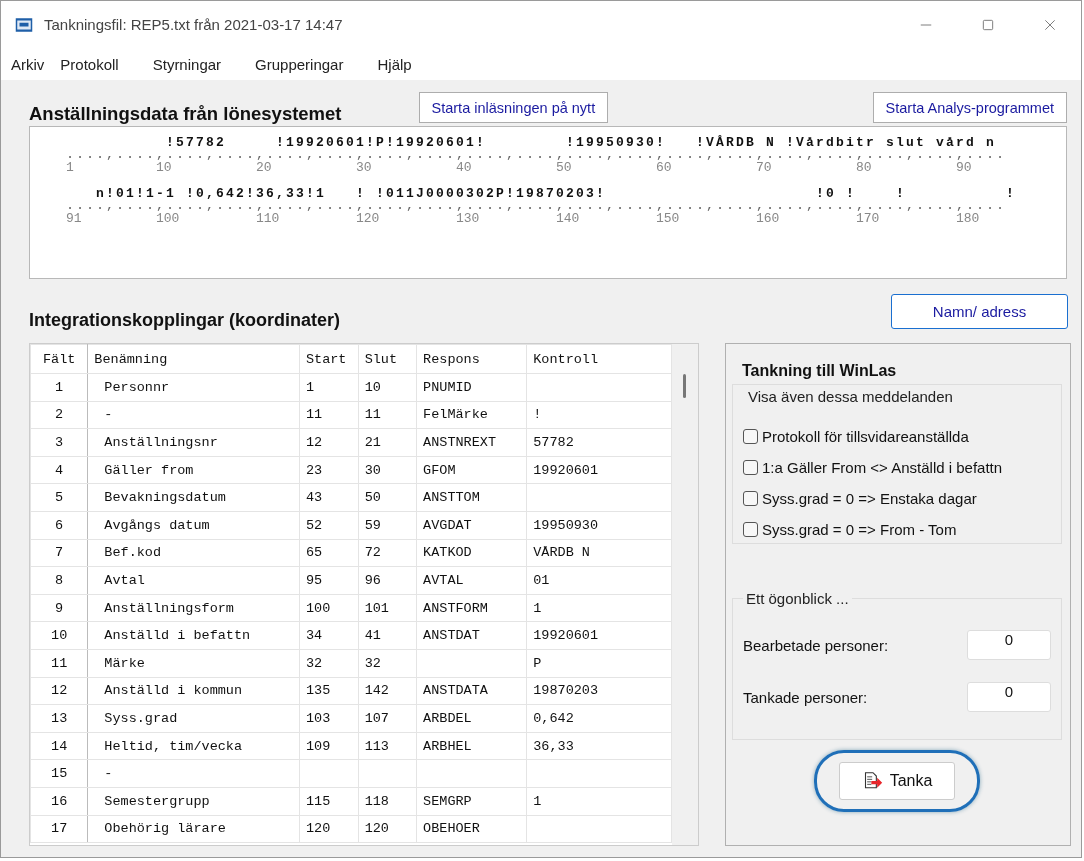 The image size is (1084, 861). I want to click on table-cell: 109, so click(329, 746).